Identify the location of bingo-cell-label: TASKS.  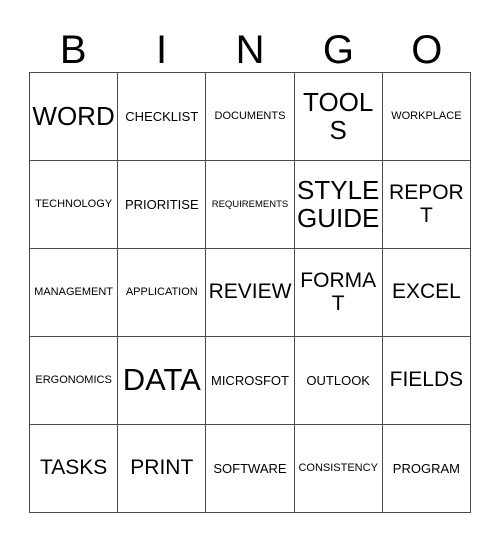
(73, 468).